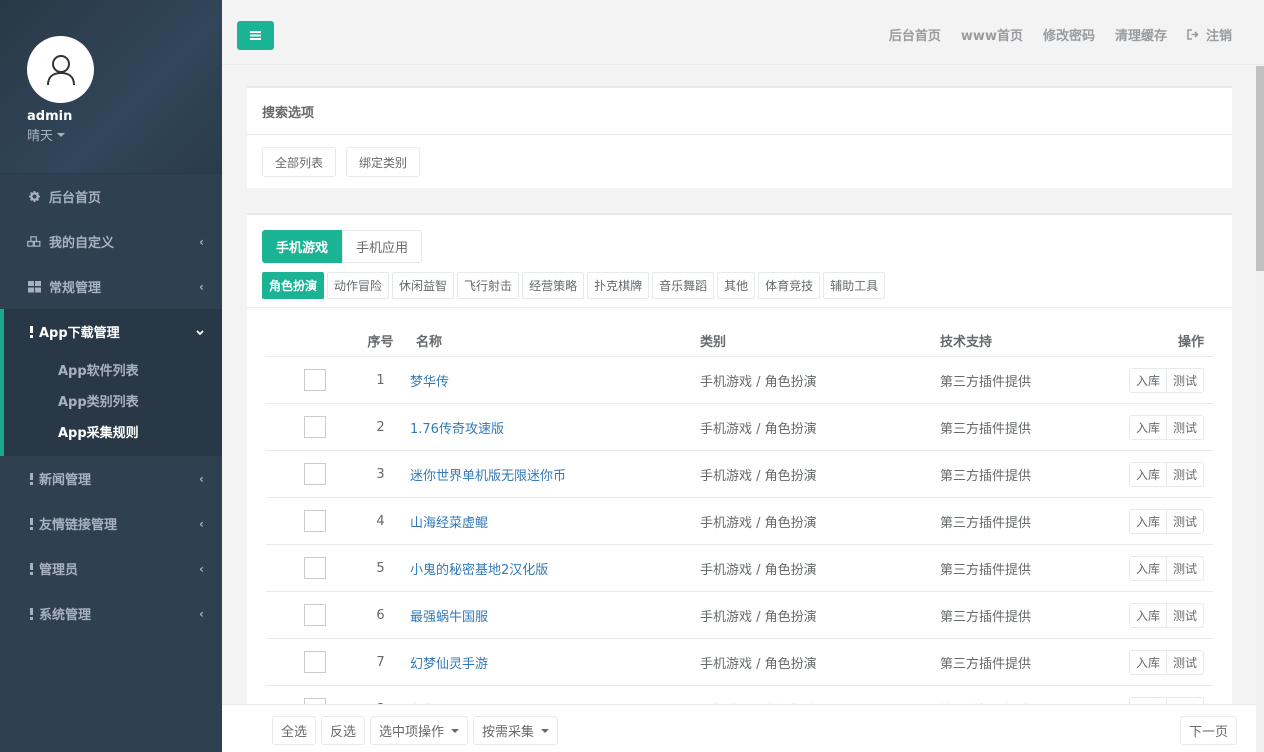  I want to click on next-page-button: 下一页, so click(1208, 730).